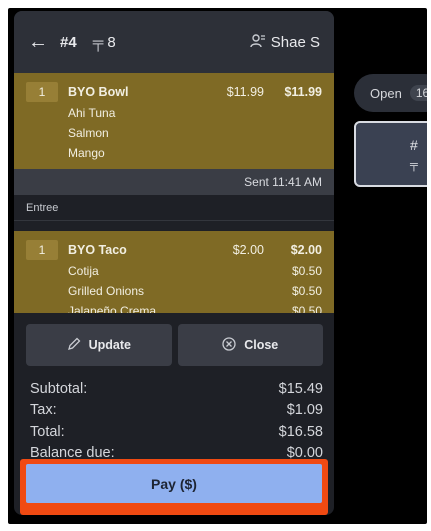  What do you see at coordinates (258, 42) in the screenshot?
I see `server-user-icon` at bounding box center [258, 42].